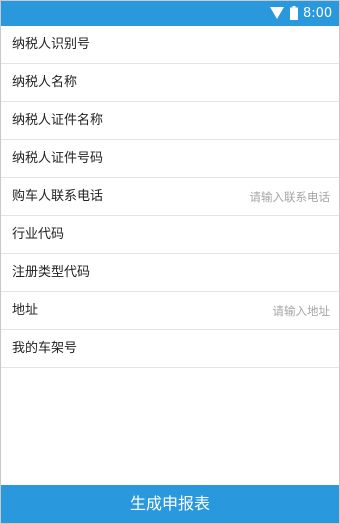 Image resolution: width=340 pixels, height=524 pixels. I want to click on industry-code-input, so click(250, 235).